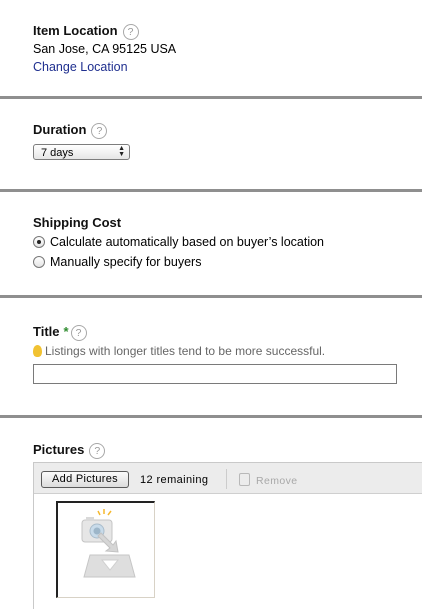  I want to click on pictures-heading: Pictures?, so click(69, 450).